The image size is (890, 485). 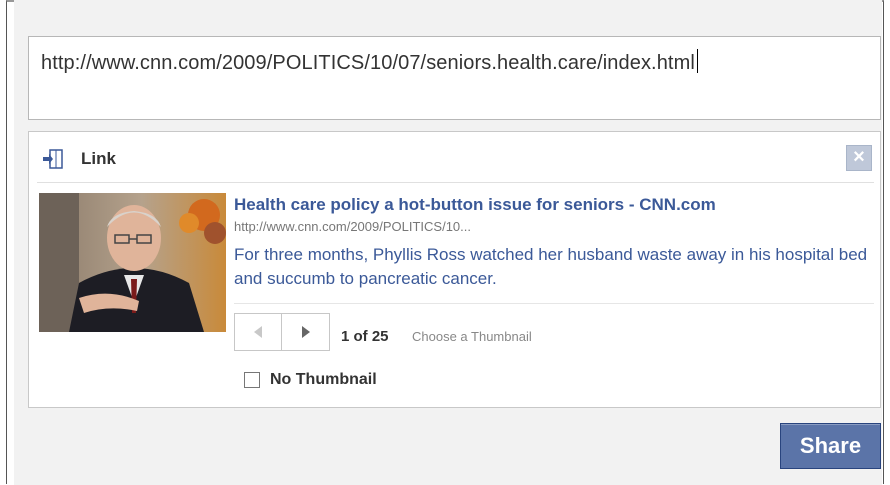 I want to click on no-thumbnail-option: No Thumbnail, so click(x=310, y=380).